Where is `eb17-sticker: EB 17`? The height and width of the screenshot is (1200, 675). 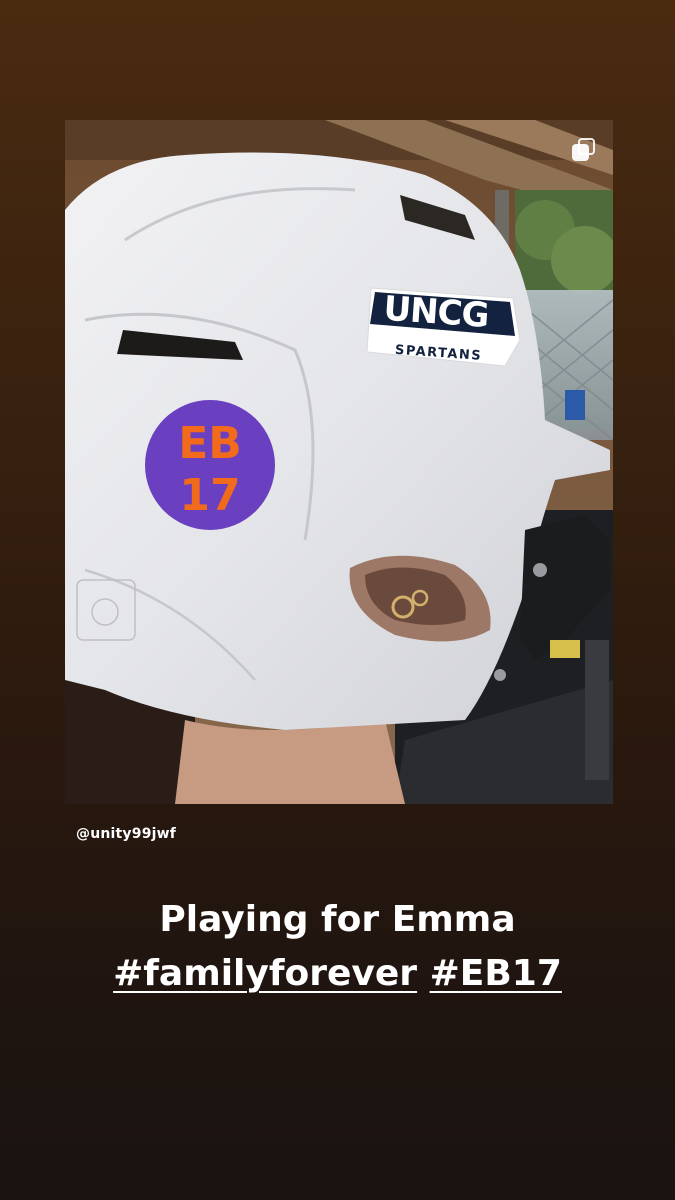
eb17-sticker: EB 17 is located at coordinates (210, 465).